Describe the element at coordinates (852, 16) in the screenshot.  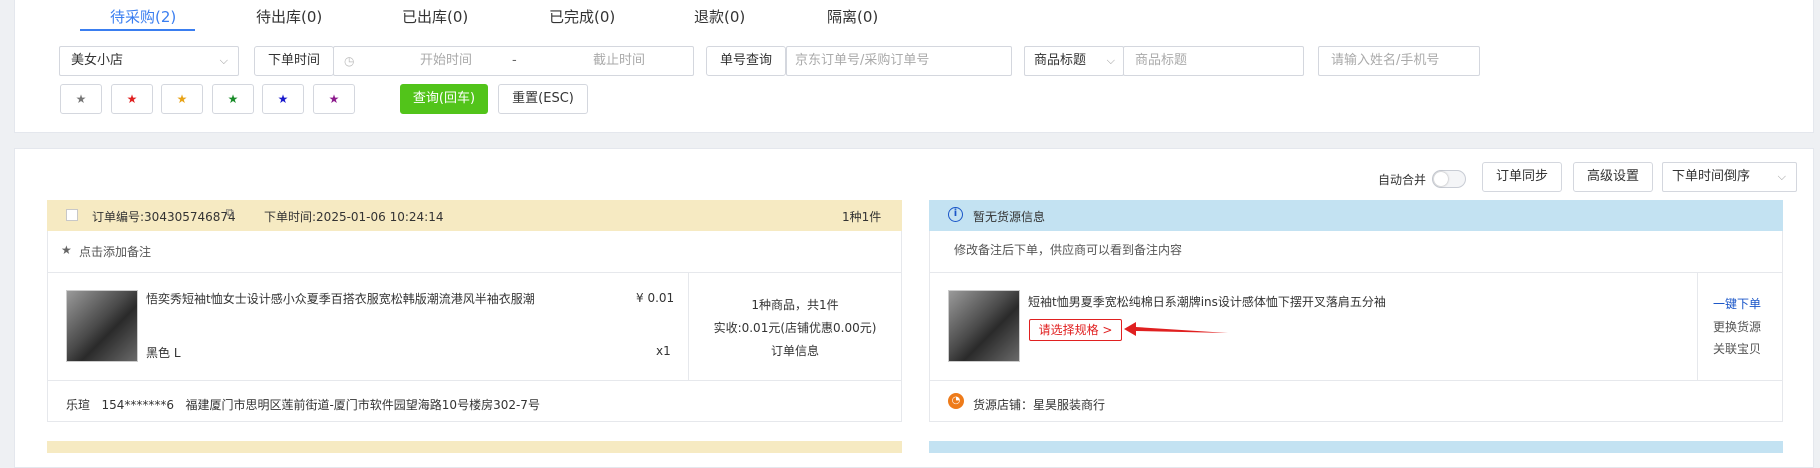
I see `tab-quarantine: 隔离(0)` at that location.